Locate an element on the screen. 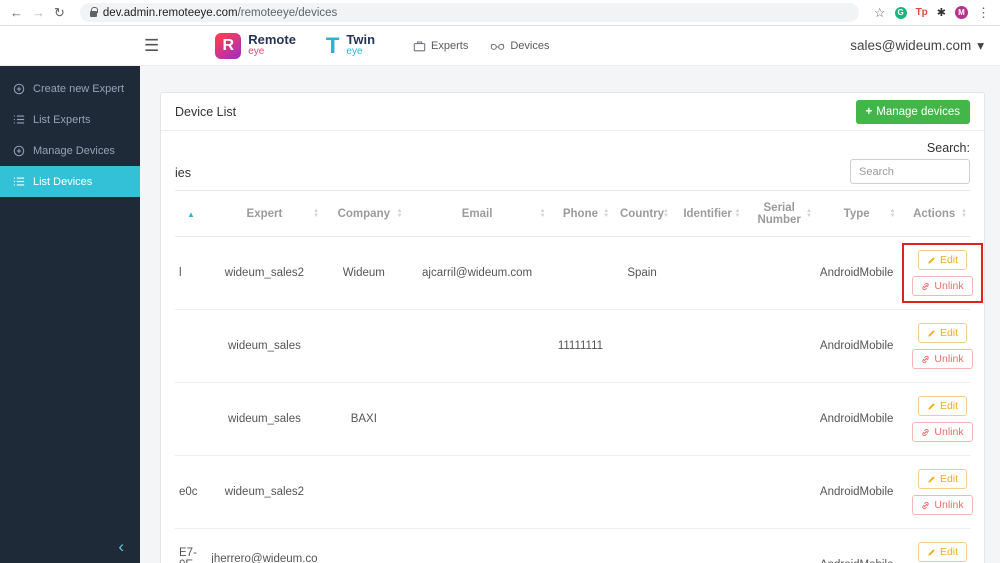 This screenshot has height=563, width=1000. browser-extensions: ☆ G Tp ✱ M ⋮ is located at coordinates (932, 12).